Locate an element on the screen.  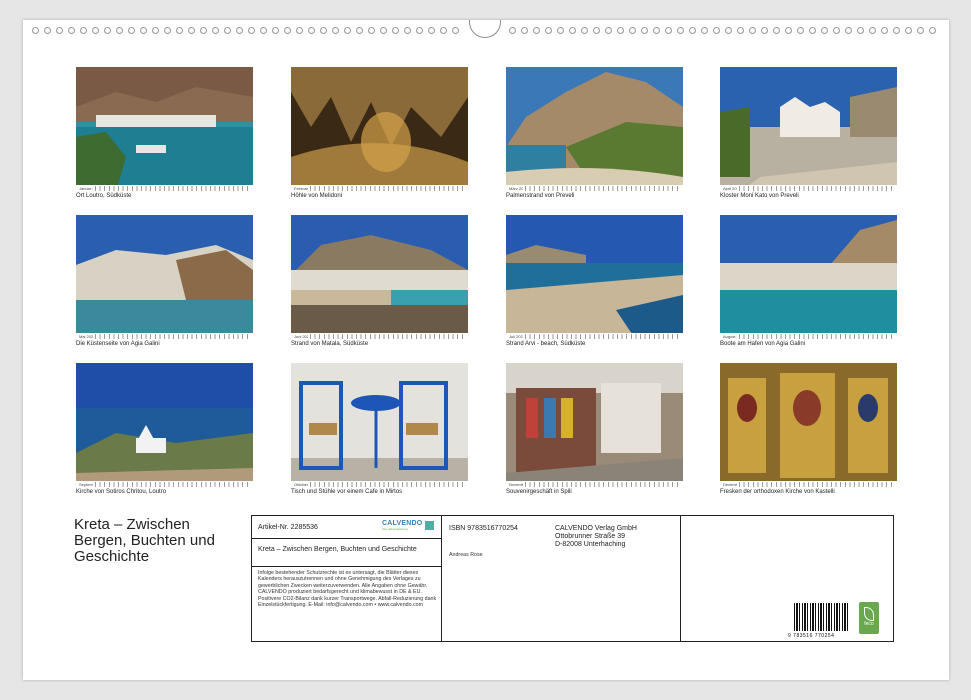
leaf-icon is located at coordinates (869, 614).